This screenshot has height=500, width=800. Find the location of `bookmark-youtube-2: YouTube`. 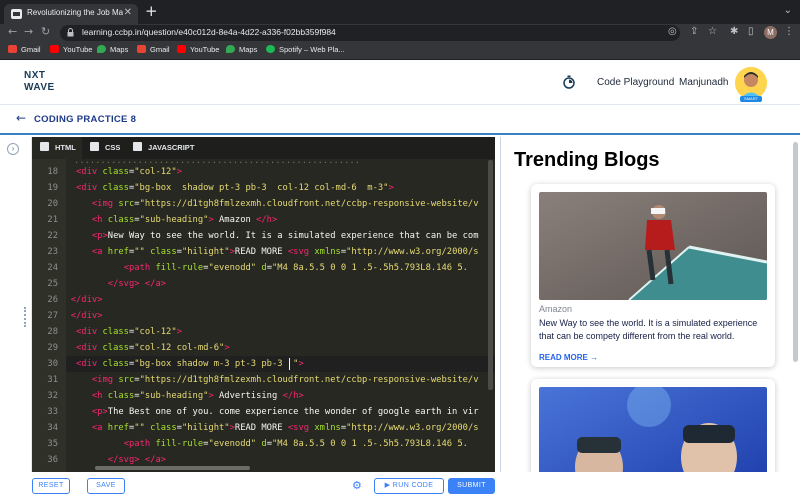

bookmark-youtube-2: YouTube is located at coordinates (198, 49).